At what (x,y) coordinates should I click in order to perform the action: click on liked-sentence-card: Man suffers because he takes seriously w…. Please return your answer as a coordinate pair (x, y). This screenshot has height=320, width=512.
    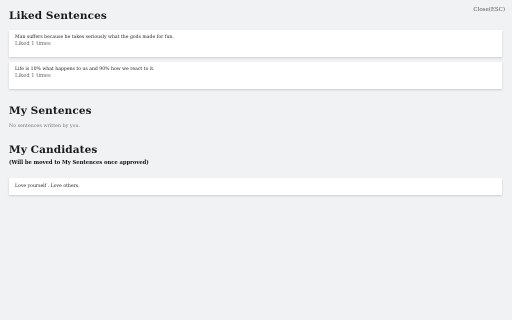
    Looking at the image, I should click on (255, 43).